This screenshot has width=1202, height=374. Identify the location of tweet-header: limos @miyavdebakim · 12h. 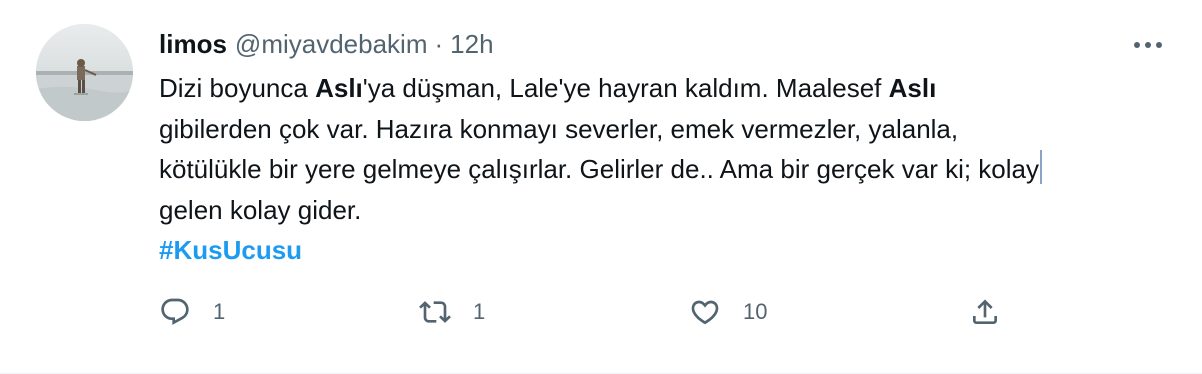
(326, 44).